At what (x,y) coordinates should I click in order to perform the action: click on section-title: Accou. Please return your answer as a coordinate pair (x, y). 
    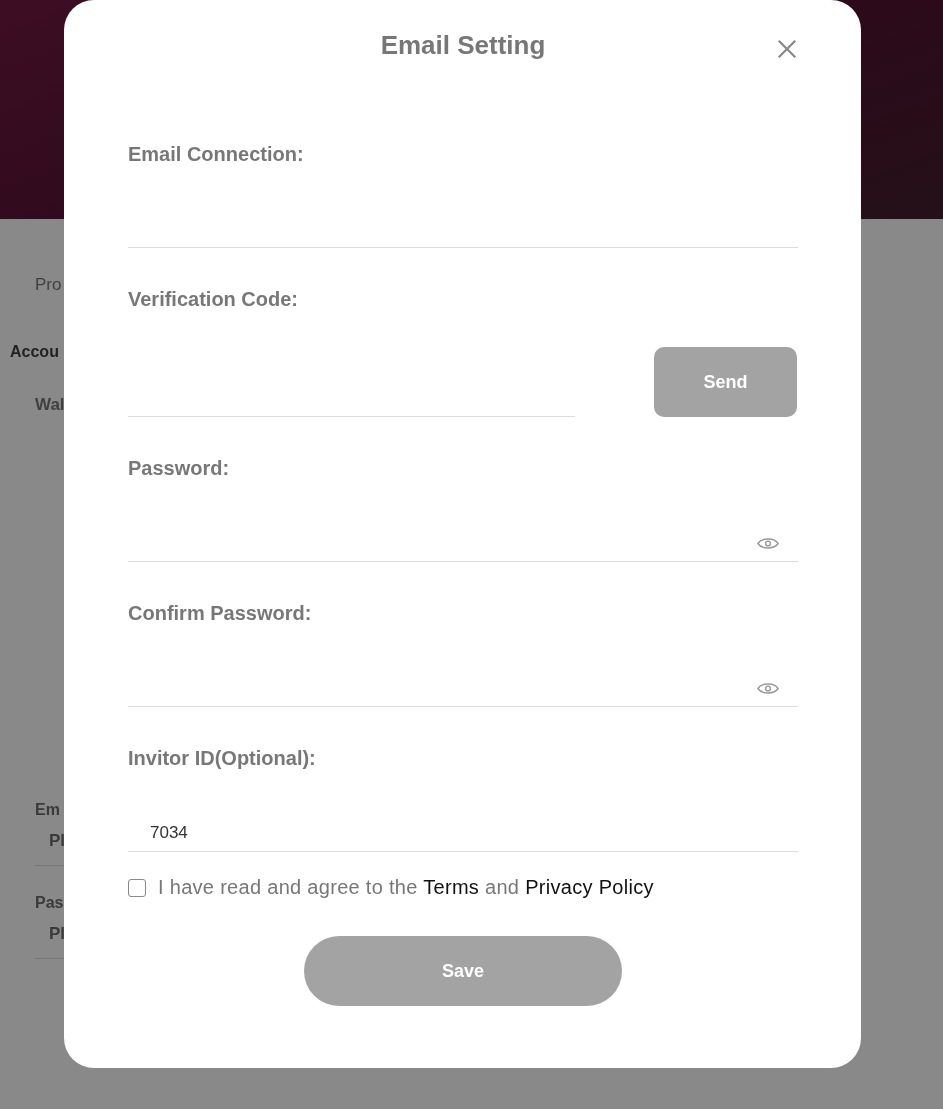
    Looking at the image, I should click on (34, 352).